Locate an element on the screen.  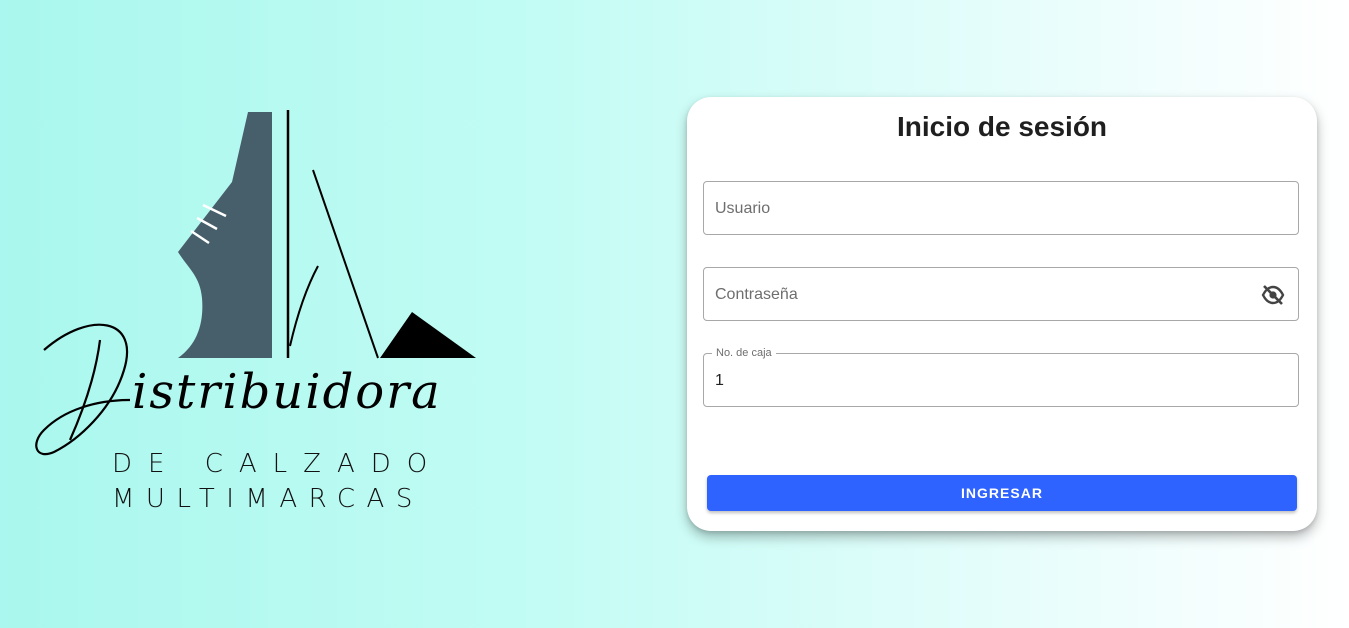
password-placeholder: Contraseña is located at coordinates (756, 294).